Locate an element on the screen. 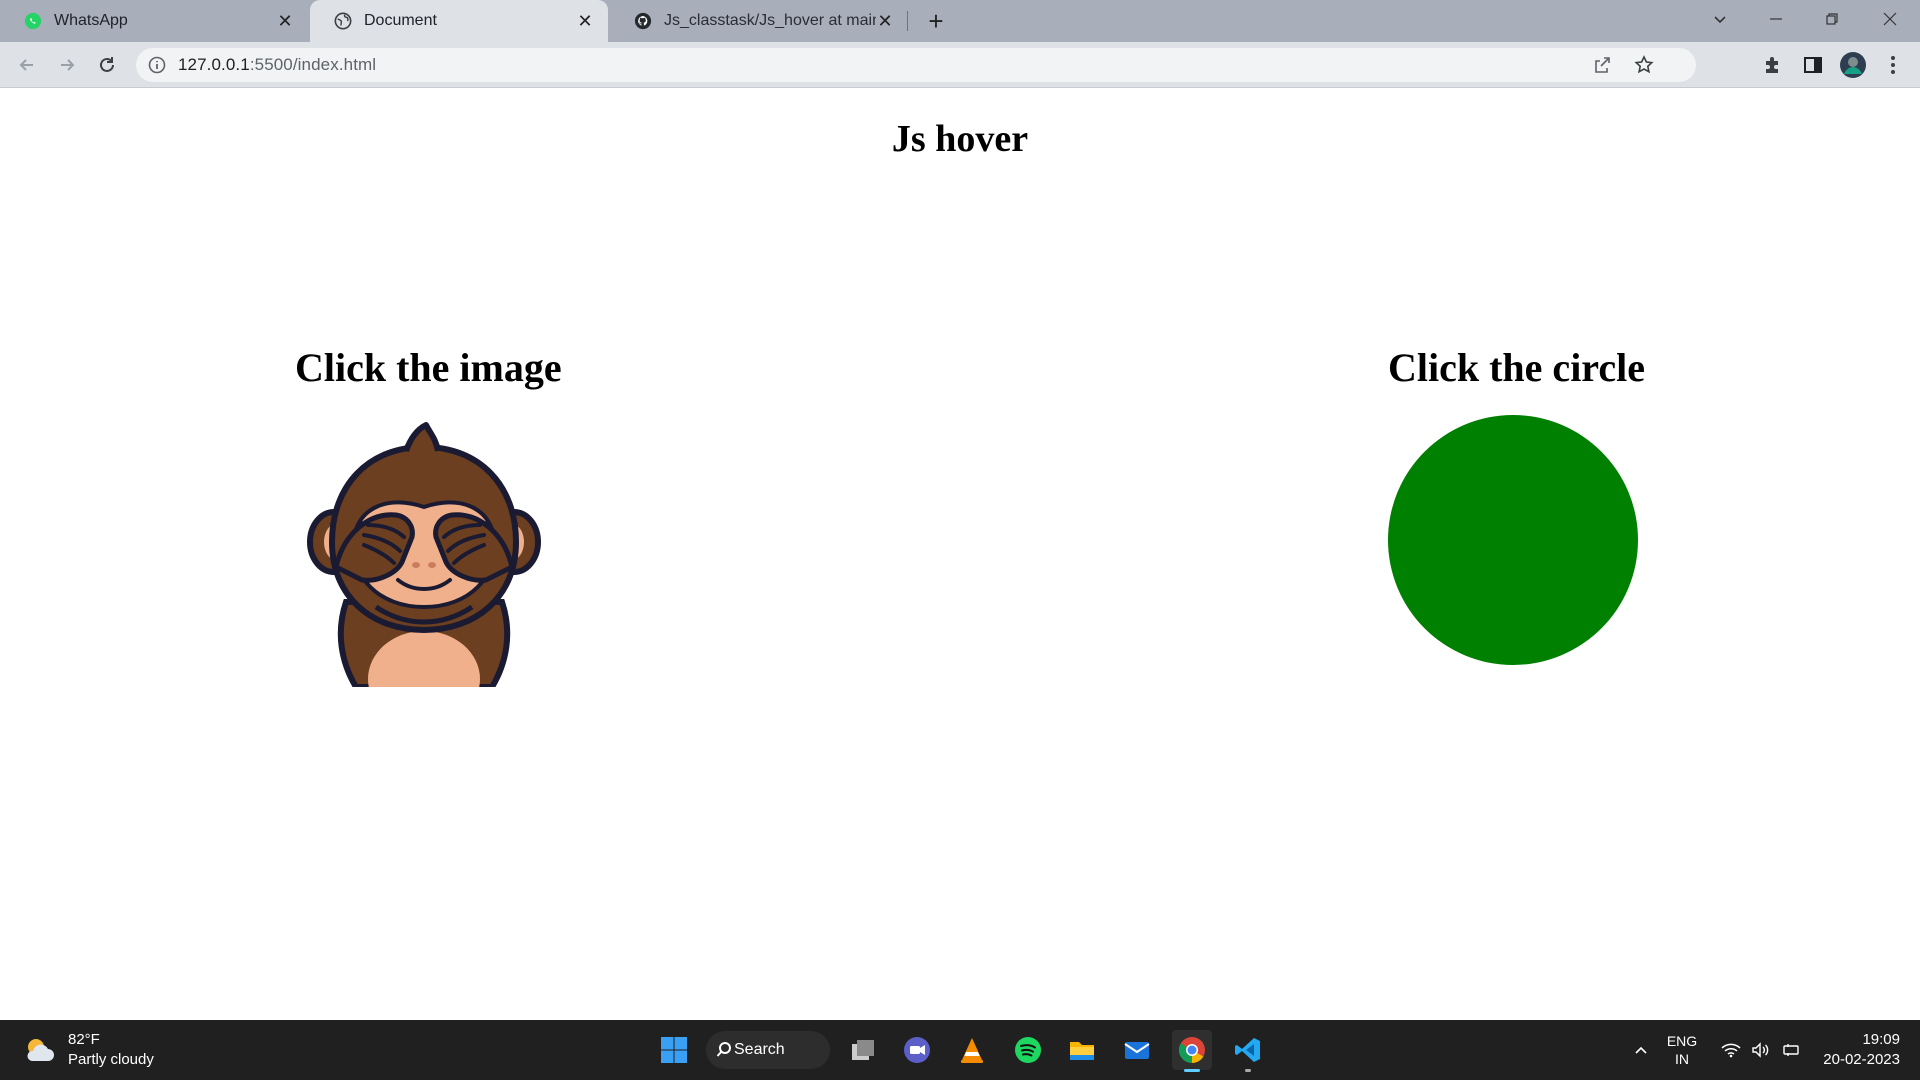  spotify-icon is located at coordinates (1028, 1050).